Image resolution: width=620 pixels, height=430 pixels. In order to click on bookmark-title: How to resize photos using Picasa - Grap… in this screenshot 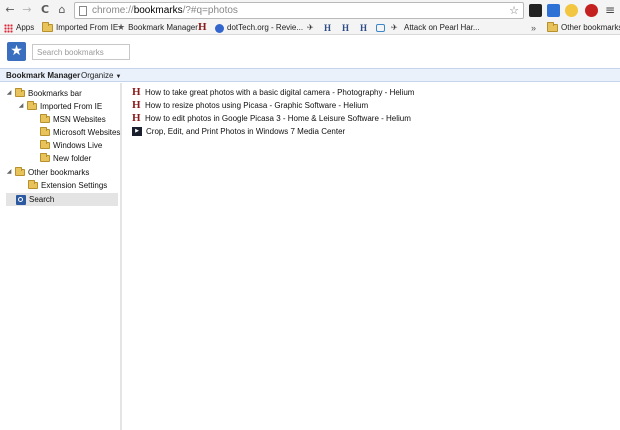, I will do `click(257, 105)`.